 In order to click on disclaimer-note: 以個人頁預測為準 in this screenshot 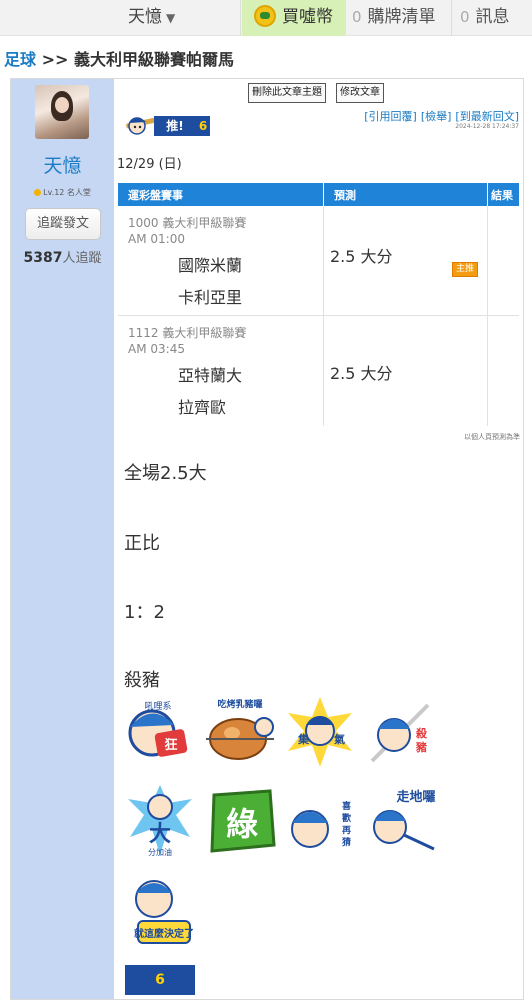, I will do `click(492, 437)`.